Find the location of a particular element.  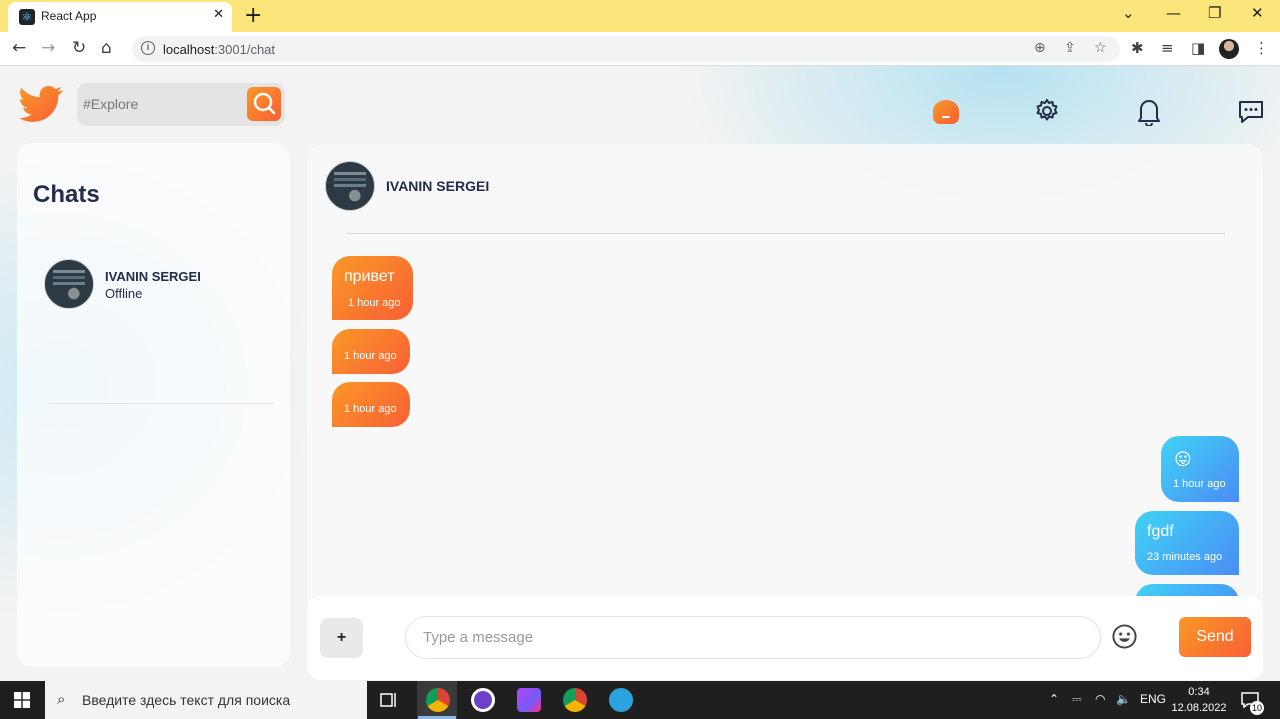

browser-titlebar: ⚛ React App ✕ + ⌄ — ❐ ✕ is located at coordinates (640, 16).